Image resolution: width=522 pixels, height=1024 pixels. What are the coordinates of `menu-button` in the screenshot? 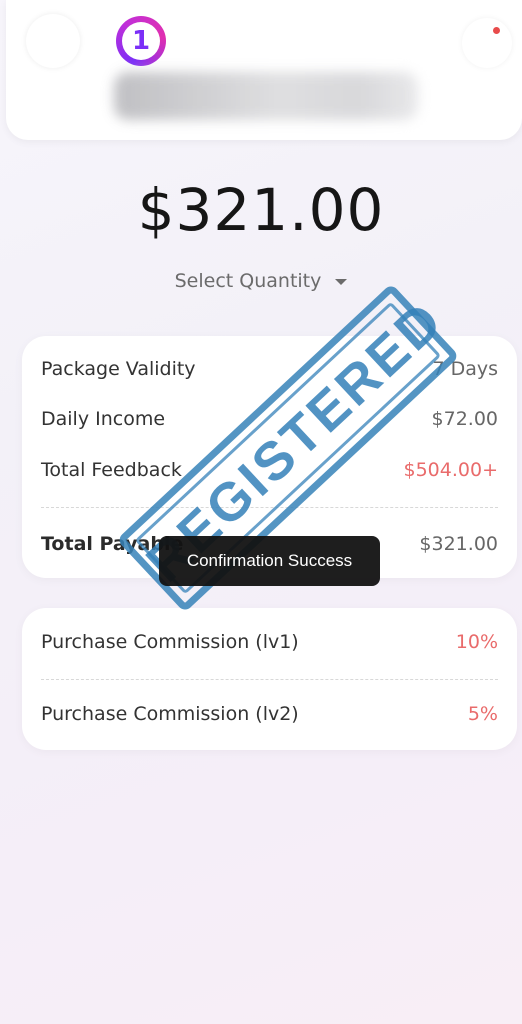 It's located at (487, 43).